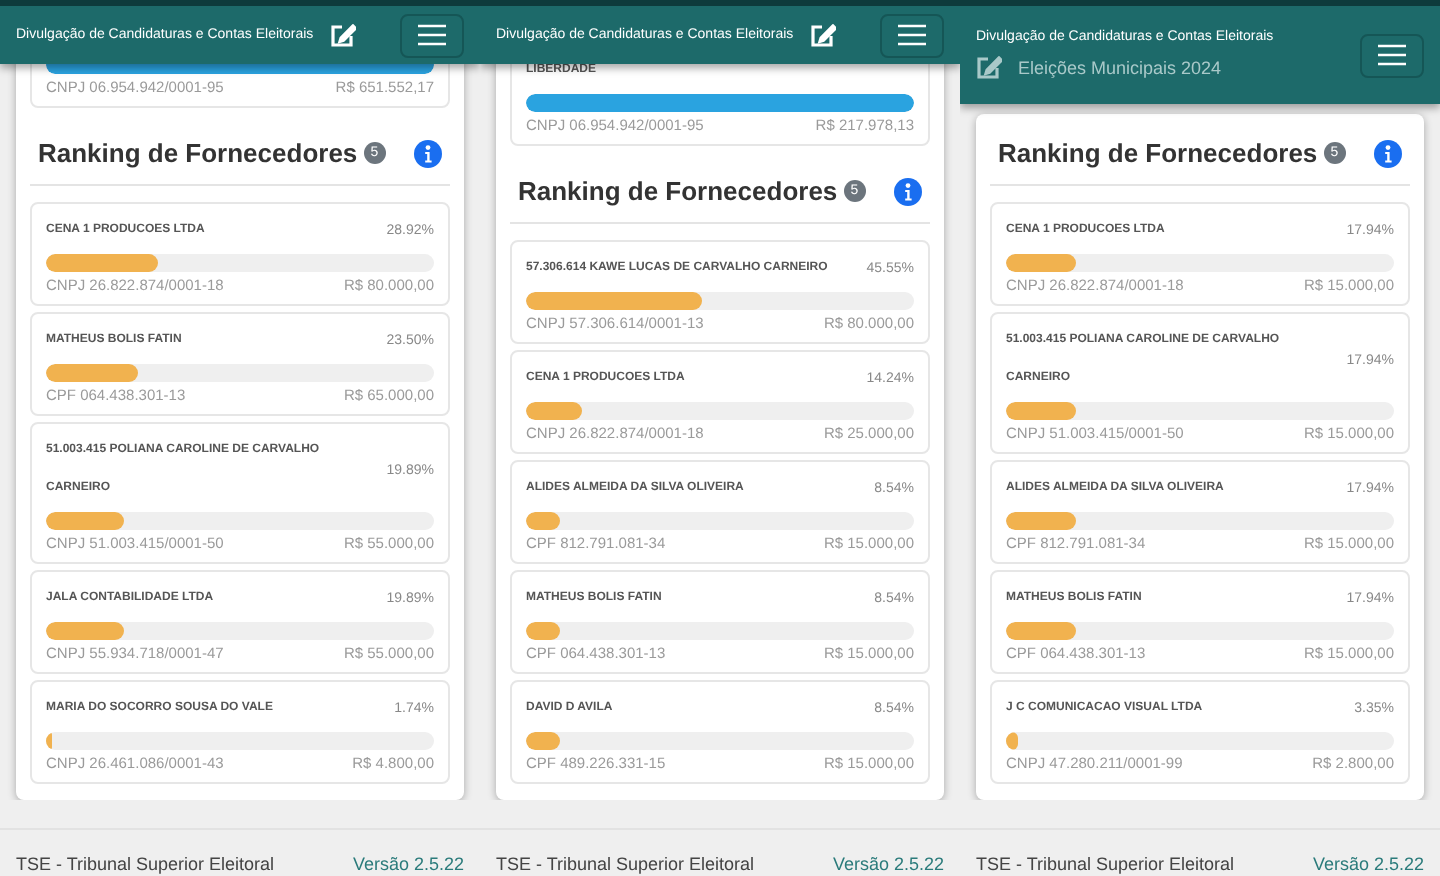 The image size is (1440, 876). What do you see at coordinates (1120, 68) in the screenshot?
I see `election-subtitle: Eleições Municipais 2024` at bounding box center [1120, 68].